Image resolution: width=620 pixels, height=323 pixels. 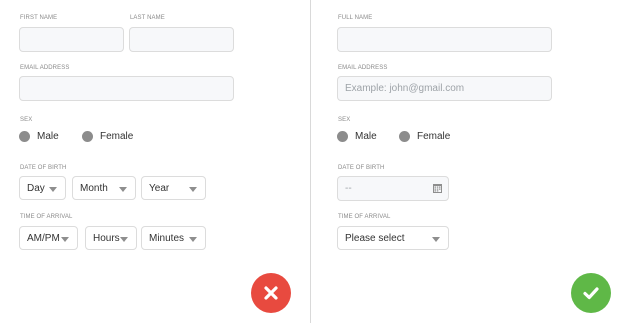 What do you see at coordinates (36, 188) in the screenshot?
I see `dob-day-value: Day` at bounding box center [36, 188].